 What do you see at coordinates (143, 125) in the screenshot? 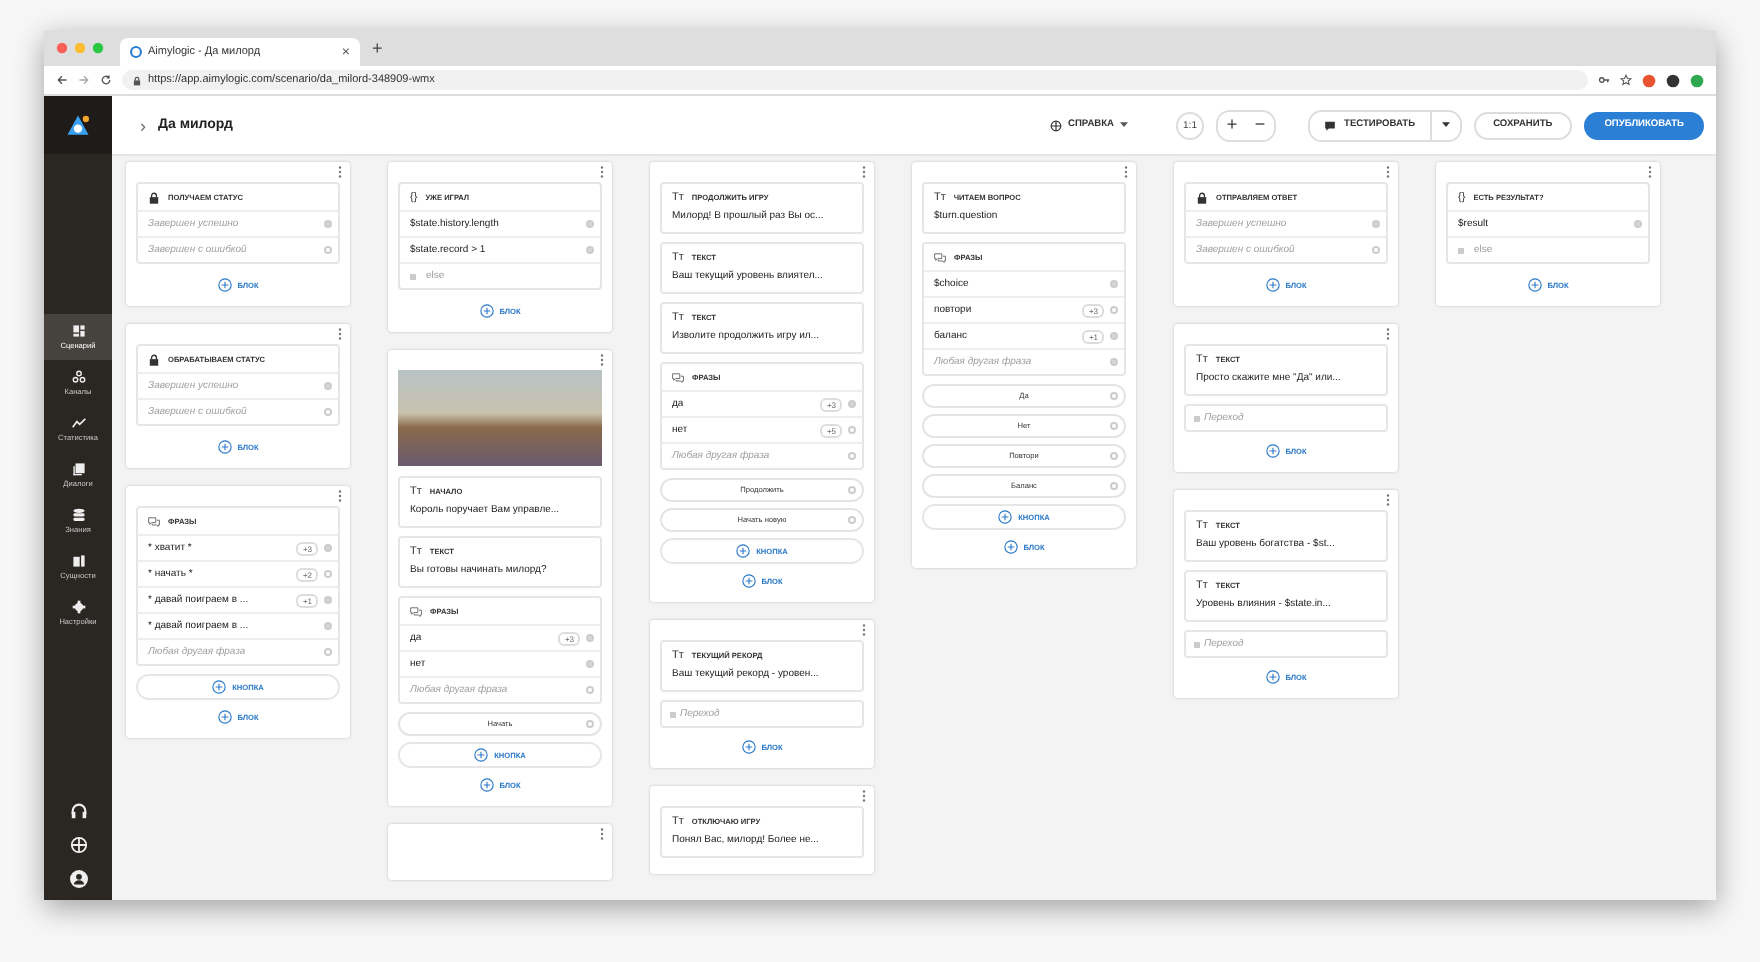
I see `breadcrumb-arrow: ›` at bounding box center [143, 125].